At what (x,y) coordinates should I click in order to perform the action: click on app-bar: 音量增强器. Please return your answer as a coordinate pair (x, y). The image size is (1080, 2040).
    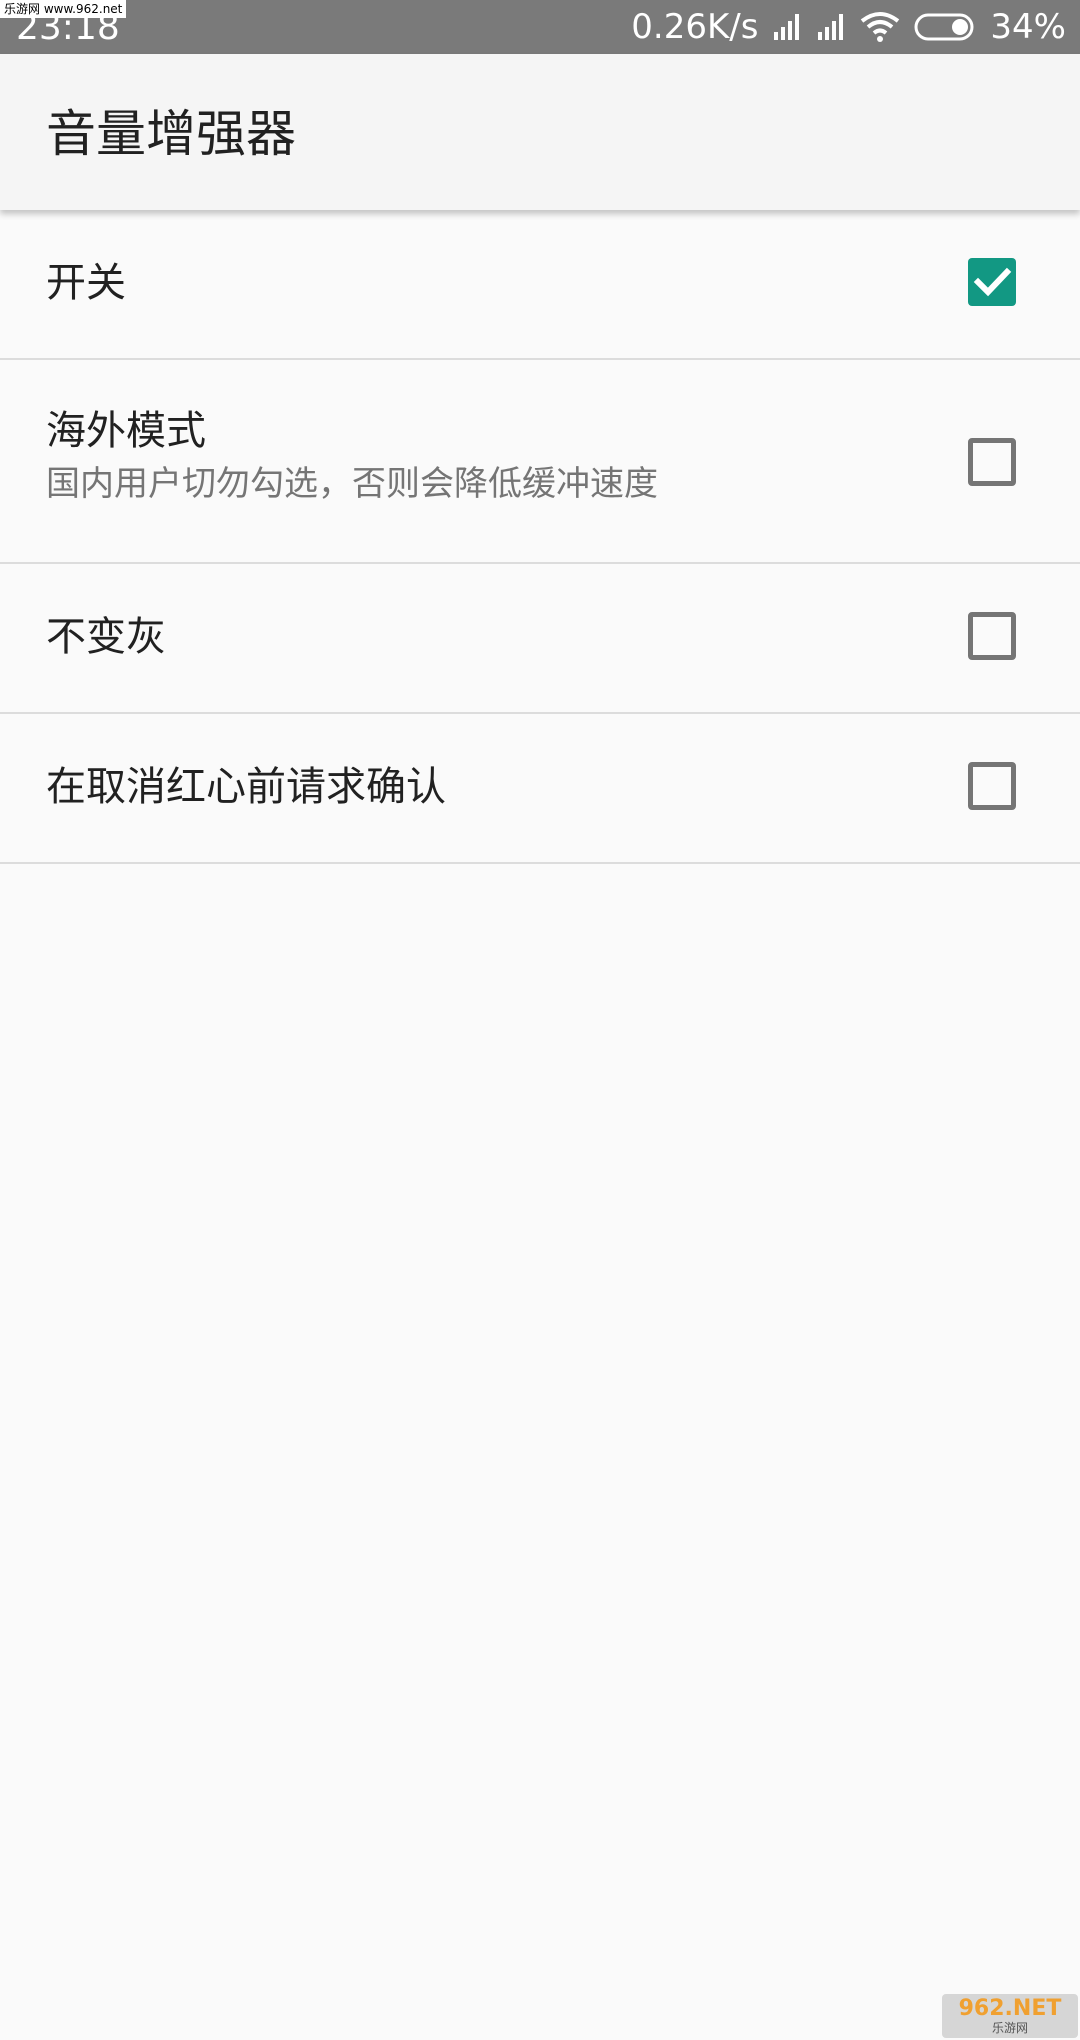
    Looking at the image, I should click on (540, 132).